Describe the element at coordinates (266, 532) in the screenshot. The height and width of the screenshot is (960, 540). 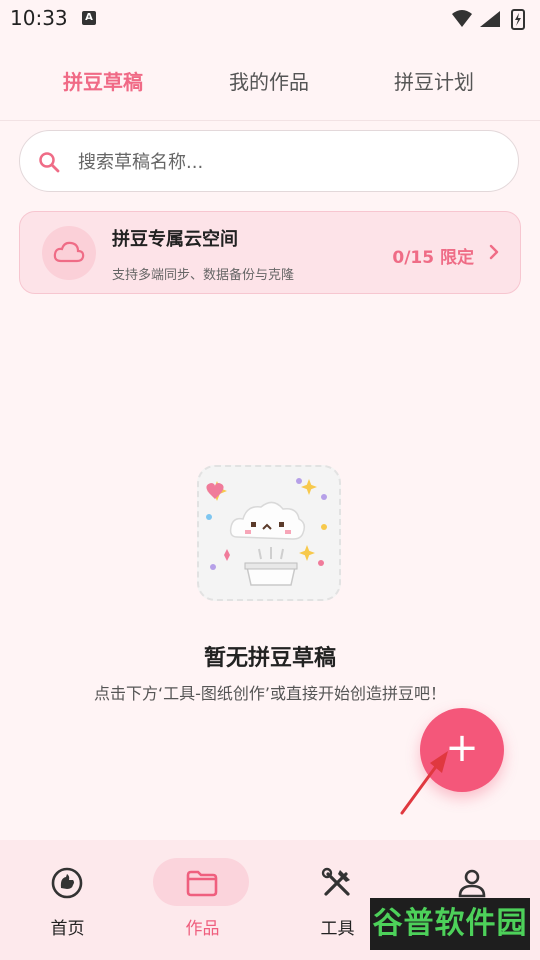
I see `pixel-cloud-illustration` at that location.